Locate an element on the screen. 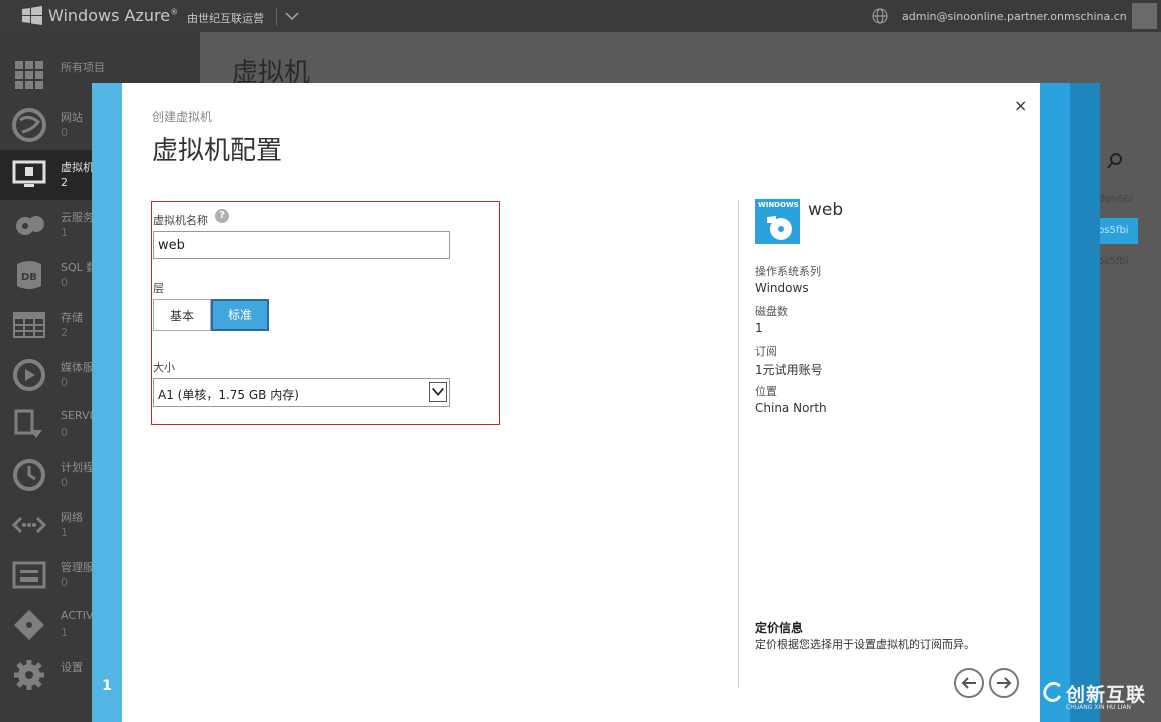 The height and width of the screenshot is (722, 1161). disk-count-value: 1 is located at coordinates (759, 328).